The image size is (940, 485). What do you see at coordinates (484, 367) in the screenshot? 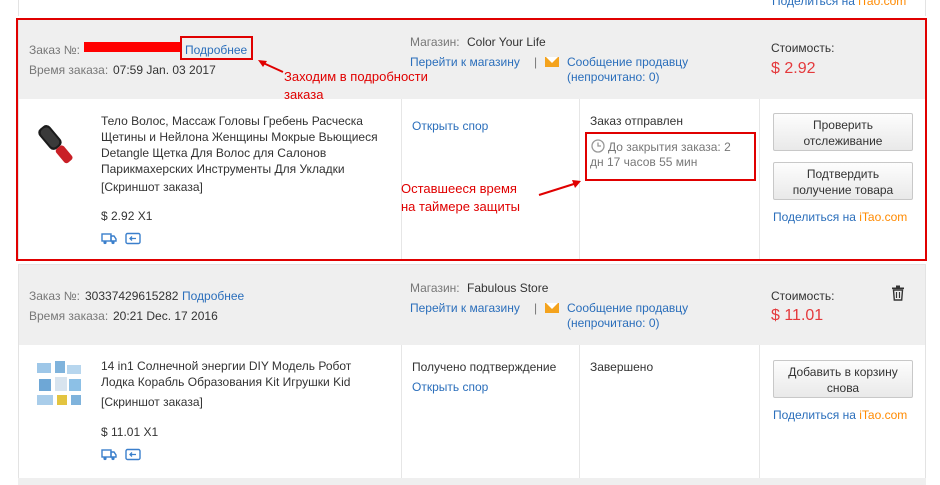
I see `confirmation-status: Получено подтверждение` at bounding box center [484, 367].